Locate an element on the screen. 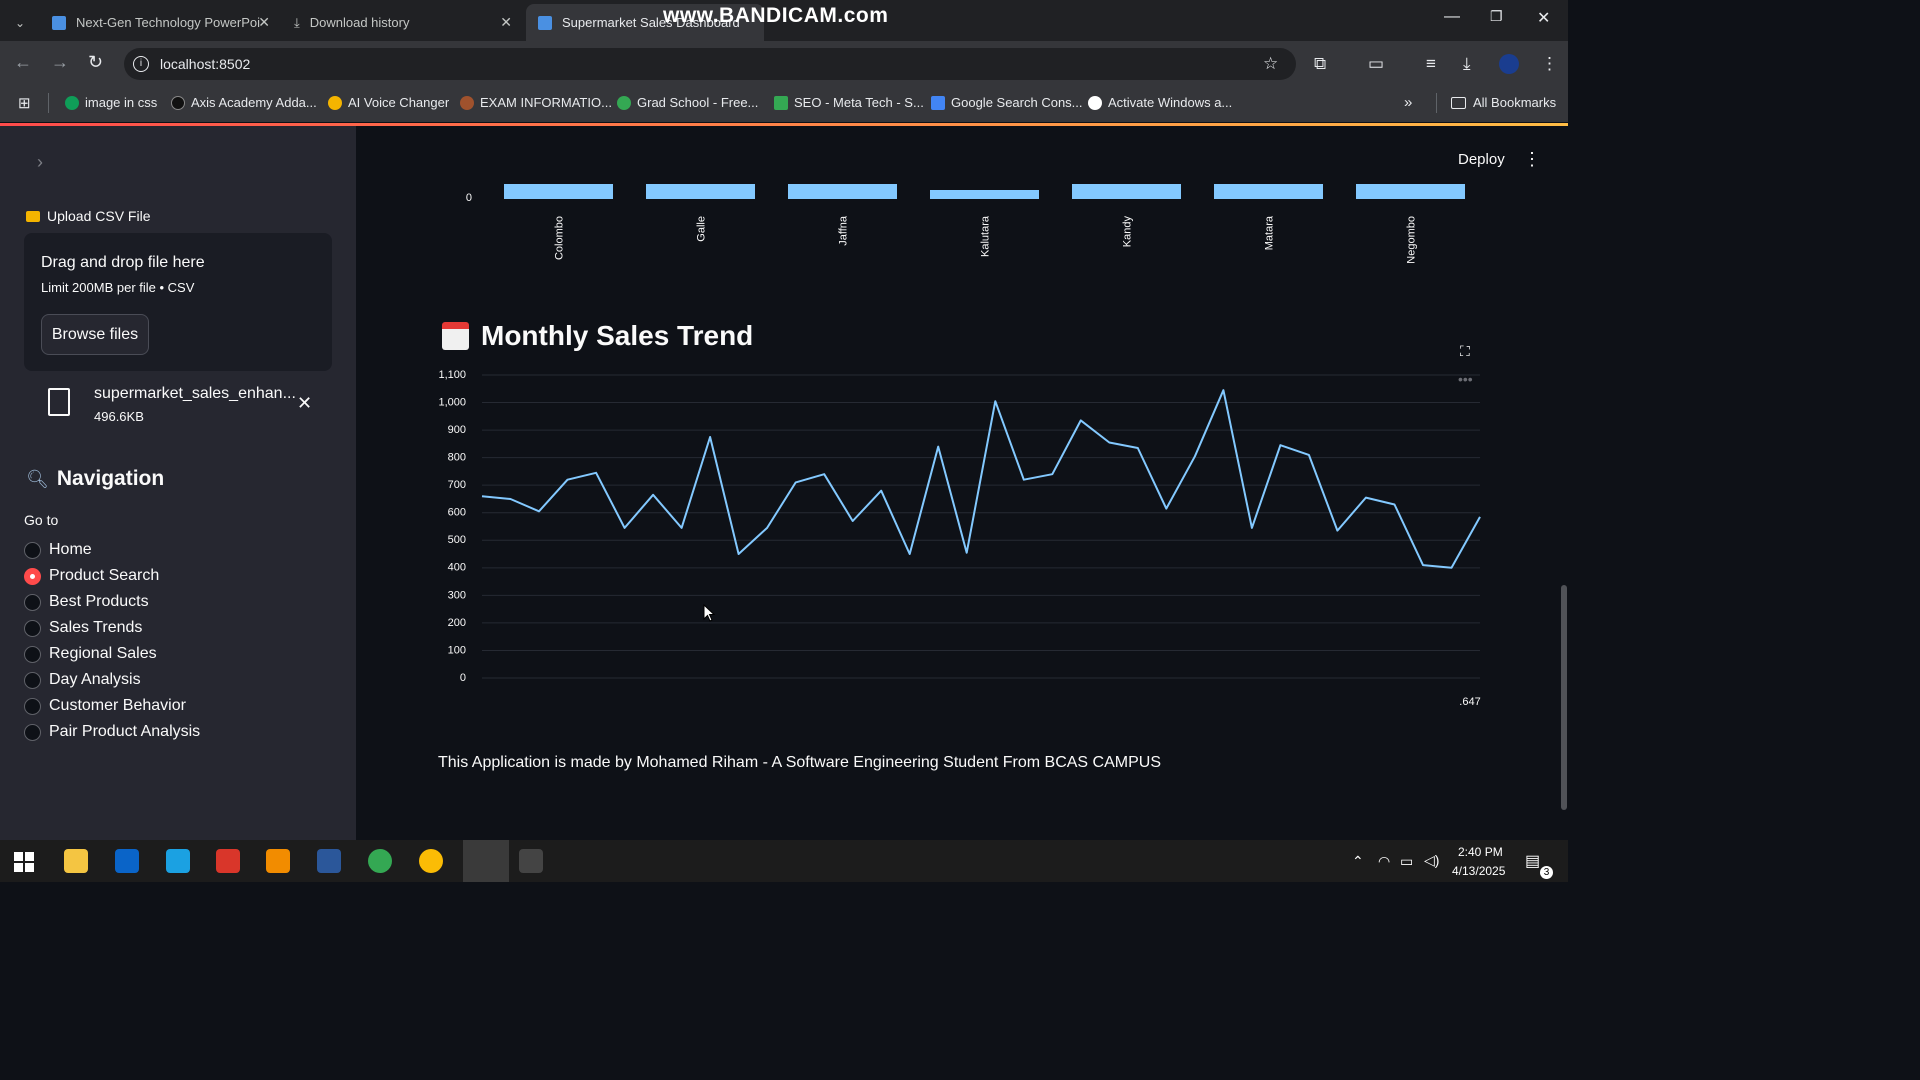  bar-kalutara is located at coordinates (984, 194).